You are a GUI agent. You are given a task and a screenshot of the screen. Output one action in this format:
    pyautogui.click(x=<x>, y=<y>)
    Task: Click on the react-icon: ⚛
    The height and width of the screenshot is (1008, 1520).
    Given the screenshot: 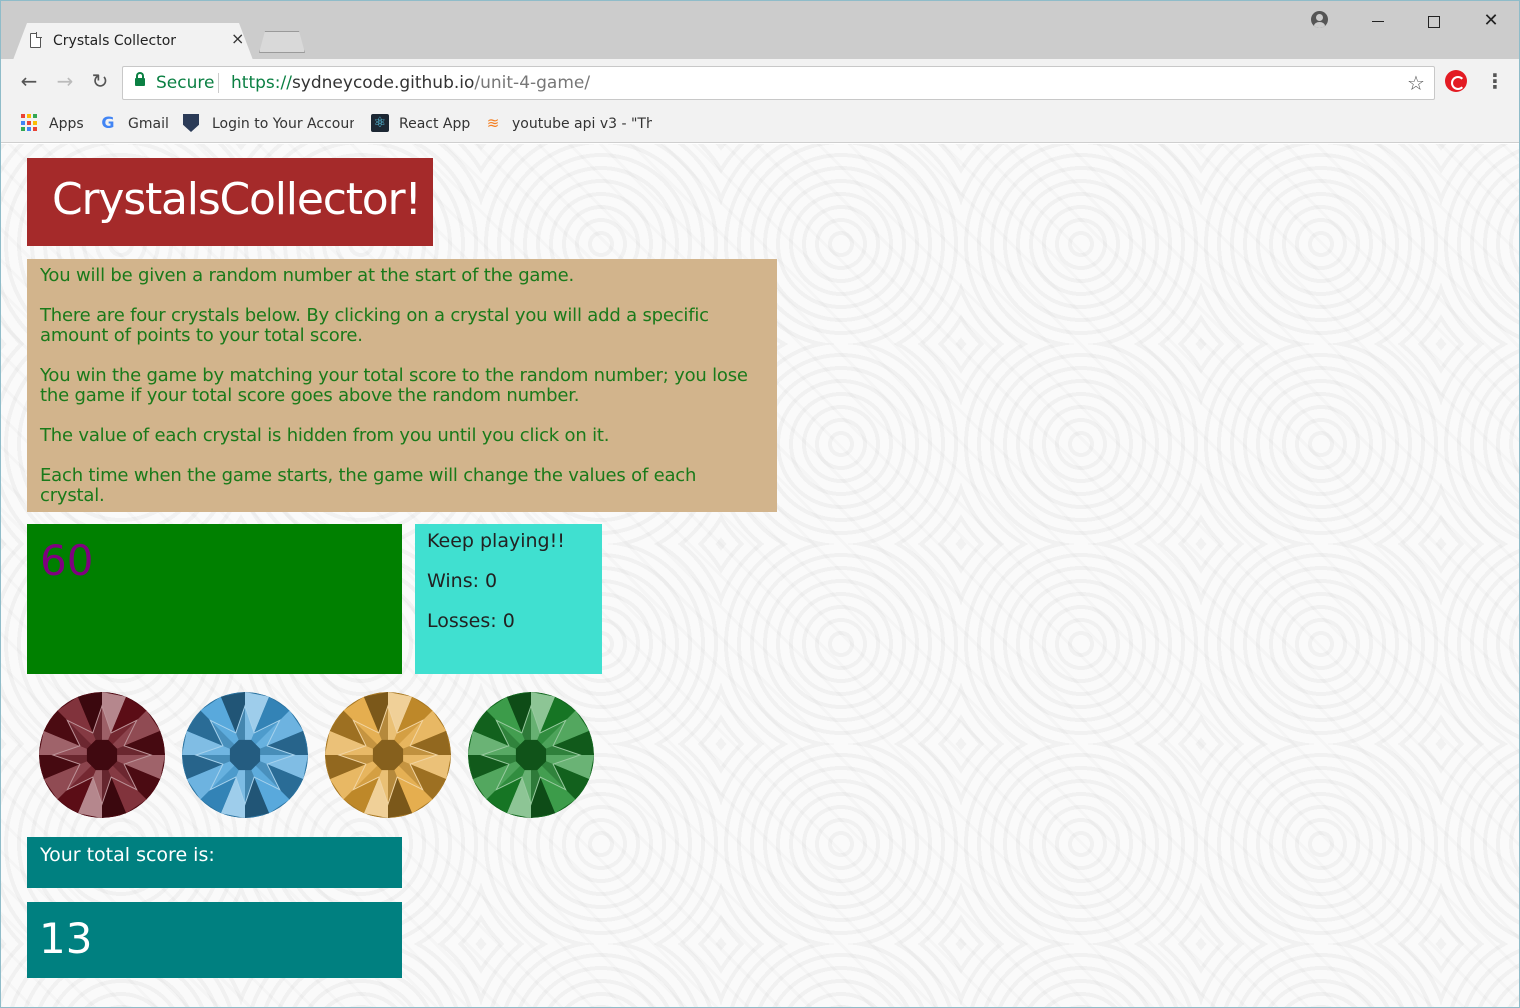 What is the action you would take?
    pyautogui.click(x=380, y=123)
    